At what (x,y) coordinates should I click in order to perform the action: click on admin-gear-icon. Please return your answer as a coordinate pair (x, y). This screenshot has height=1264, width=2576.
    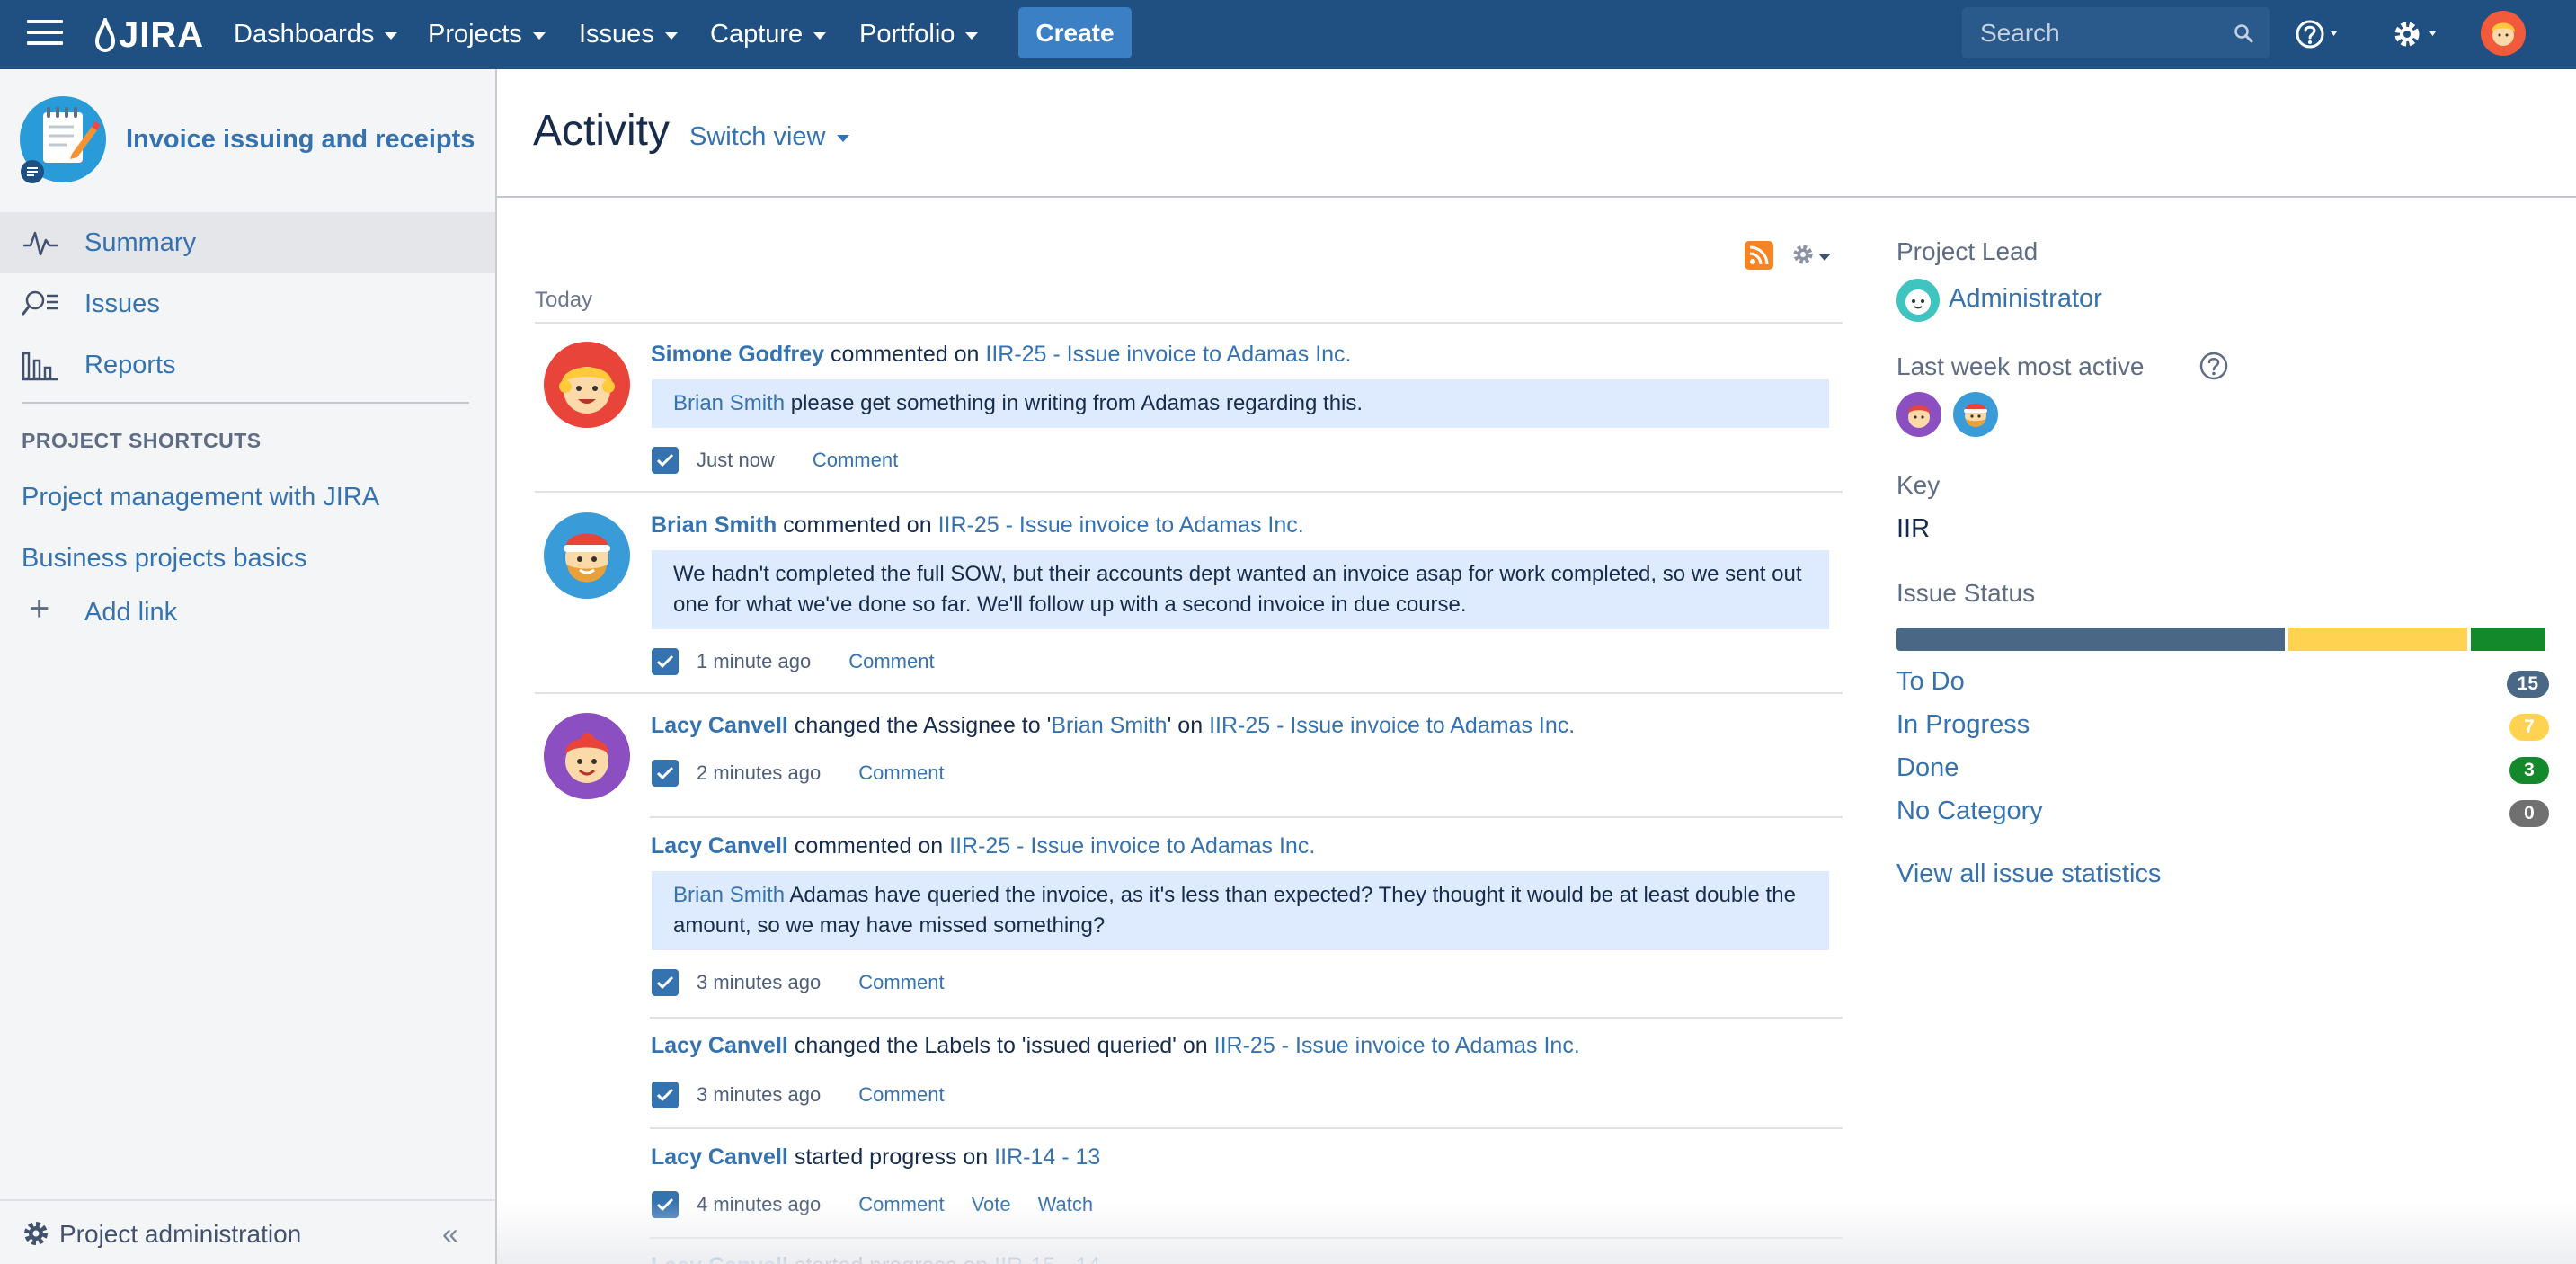
    Looking at the image, I should click on (36, 1233).